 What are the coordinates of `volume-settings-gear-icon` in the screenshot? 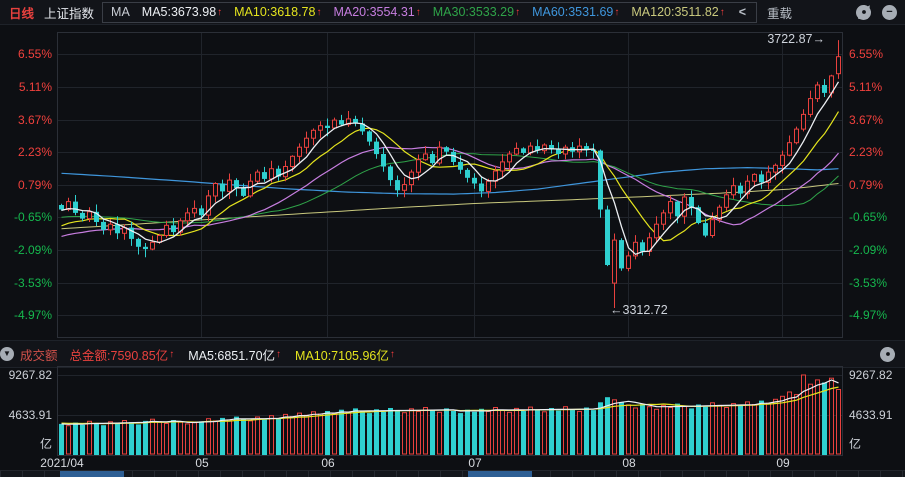 It's located at (888, 354).